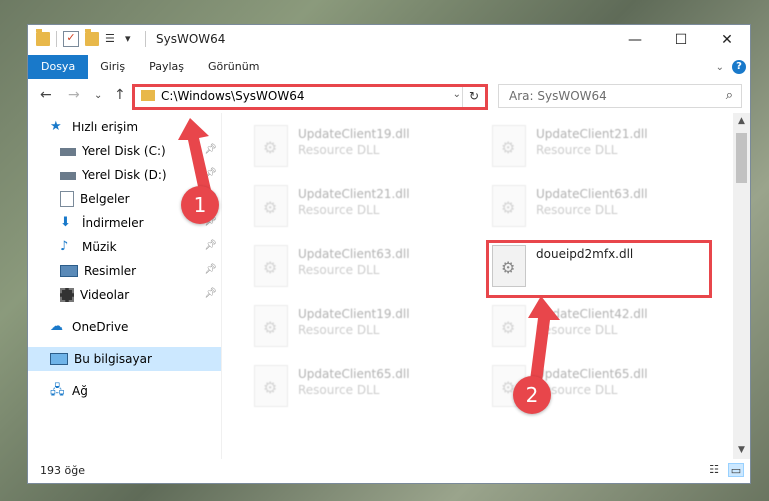 The width and height of the screenshot is (769, 501). I want to click on sidebar-item-label: OneDrive, so click(100, 327).